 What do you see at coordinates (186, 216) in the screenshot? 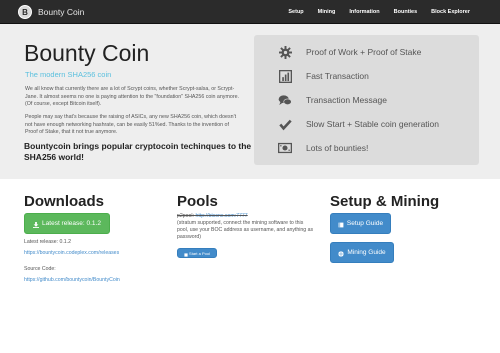
I see `pool-prefix: p2pool:` at bounding box center [186, 216].